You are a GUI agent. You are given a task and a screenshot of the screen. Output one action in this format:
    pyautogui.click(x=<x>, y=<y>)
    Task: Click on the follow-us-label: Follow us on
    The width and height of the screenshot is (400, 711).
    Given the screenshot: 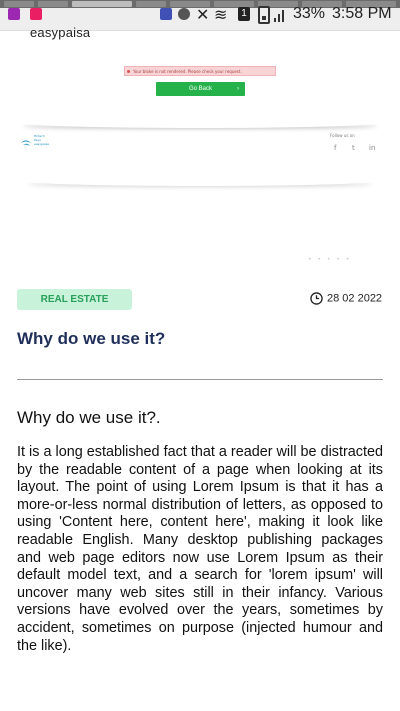 What is the action you would take?
    pyautogui.click(x=342, y=135)
    